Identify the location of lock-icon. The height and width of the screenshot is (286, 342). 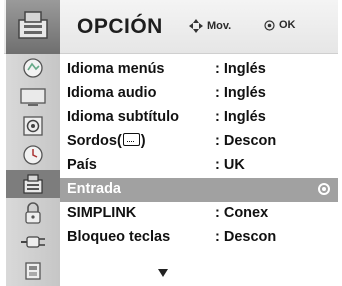
(33, 213).